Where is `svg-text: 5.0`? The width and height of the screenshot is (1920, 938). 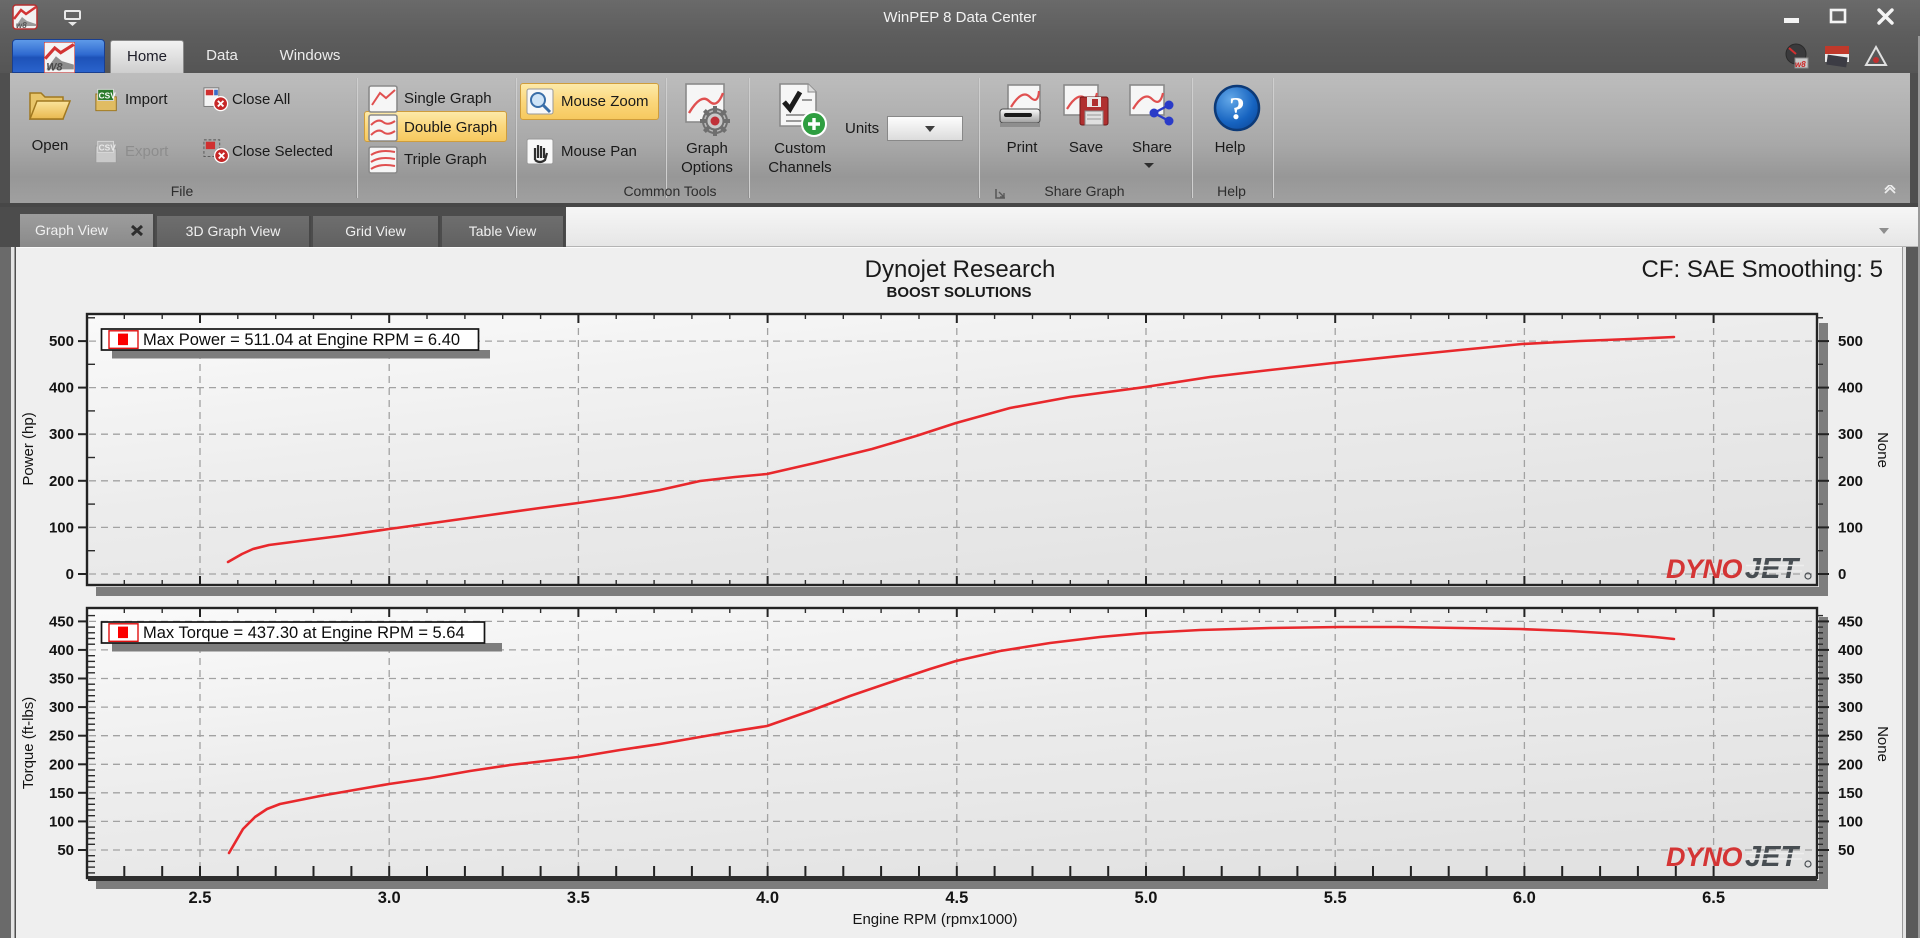 svg-text: 5.0 is located at coordinates (1146, 898).